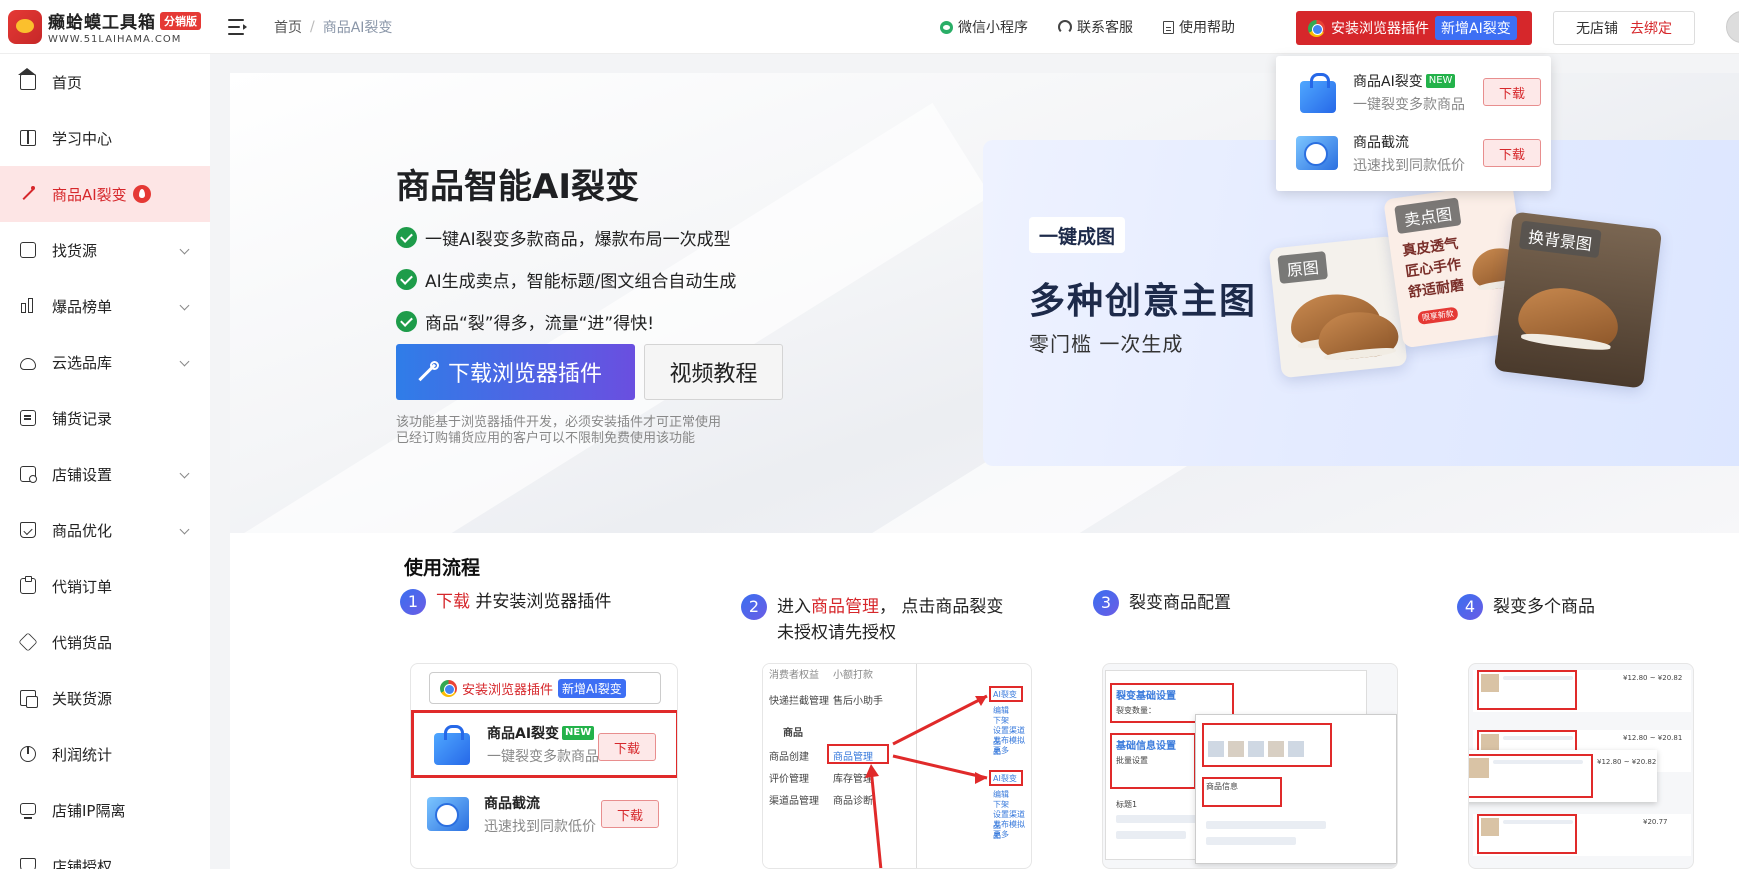  What do you see at coordinates (1732, 27) in the screenshot?
I see `avatar` at bounding box center [1732, 27].